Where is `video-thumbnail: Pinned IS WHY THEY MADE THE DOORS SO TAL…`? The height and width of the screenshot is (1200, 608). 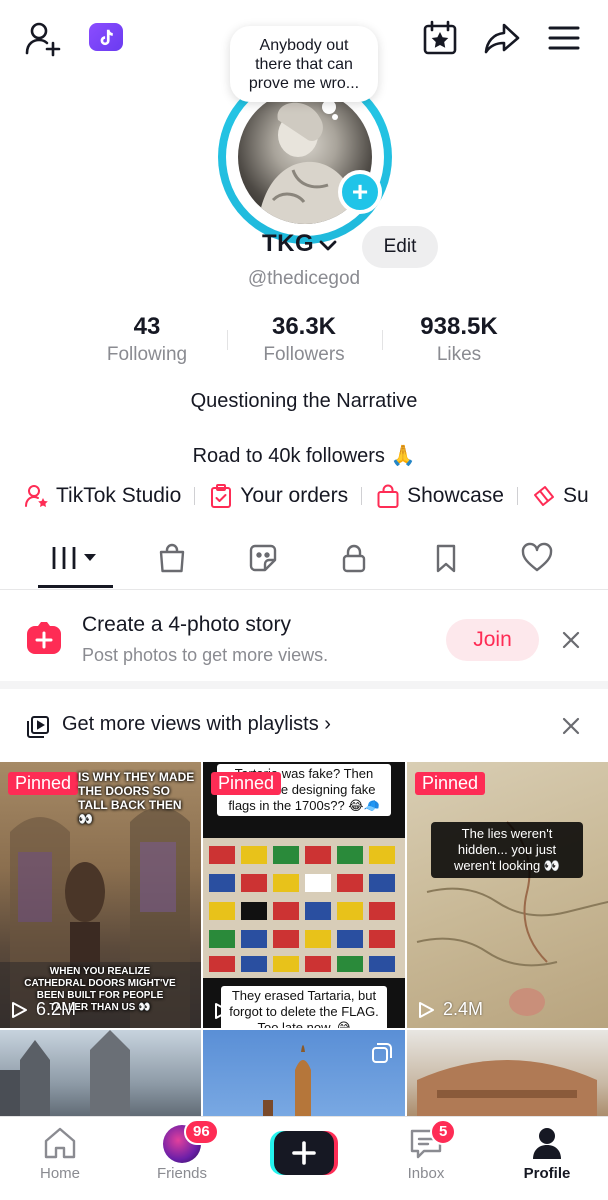
video-thumbnail: Pinned IS WHY THEY MADE THE DOORS SO TAL… is located at coordinates (100, 895).